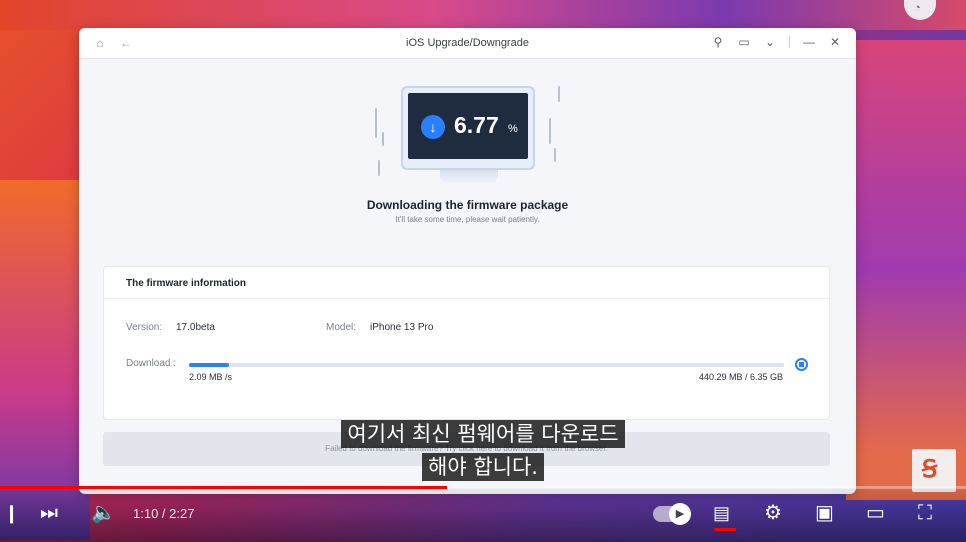 Image resolution: width=966 pixels, height=542 pixels. What do you see at coordinates (467, 205) in the screenshot?
I see `status-title: Downloading the firmware package` at bounding box center [467, 205].